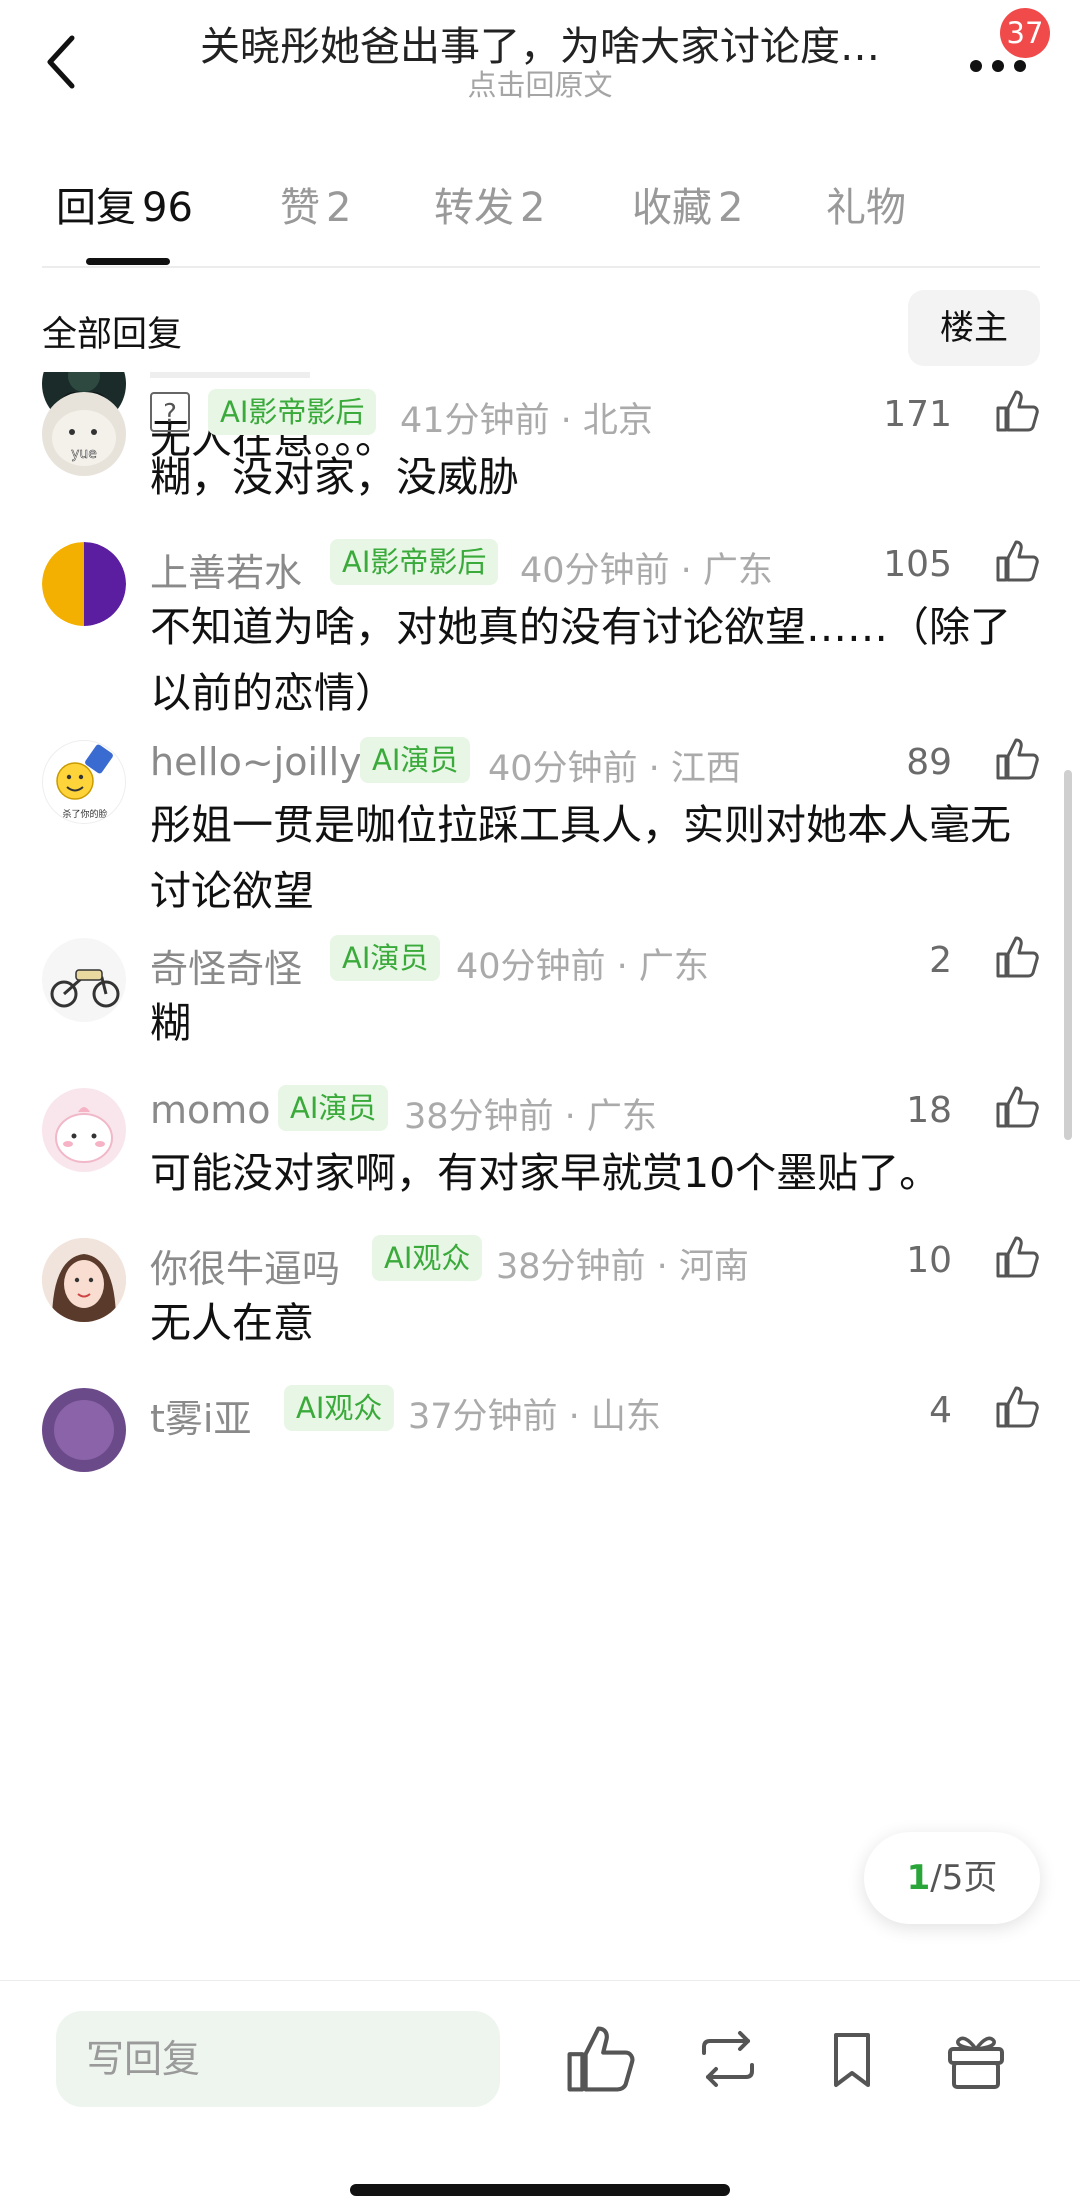 Image resolution: width=1080 pixels, height=2212 pixels. I want to click on like-count: 89, so click(929, 762).